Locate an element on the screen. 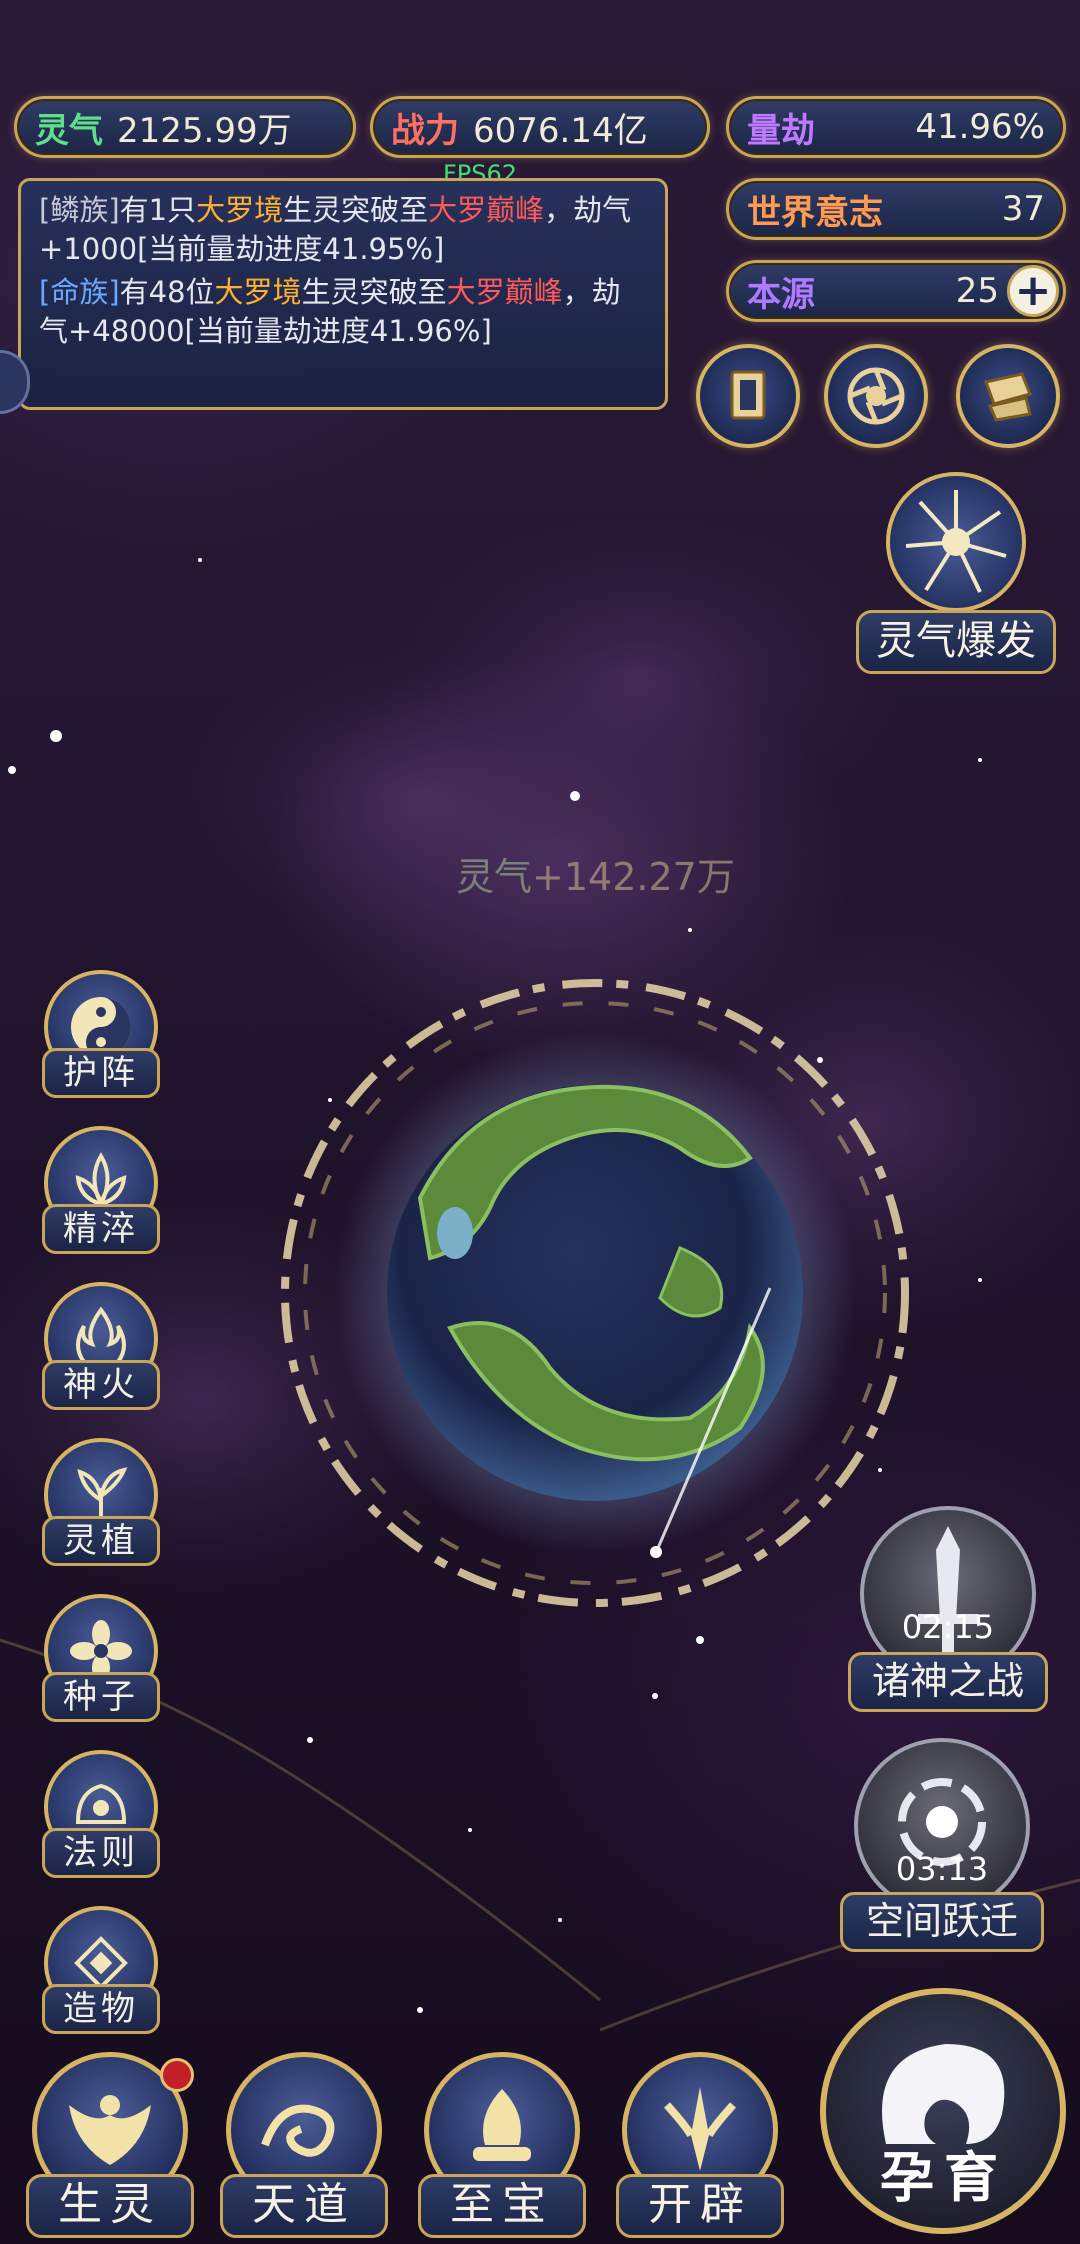  scroll-button is located at coordinates (1008, 396).